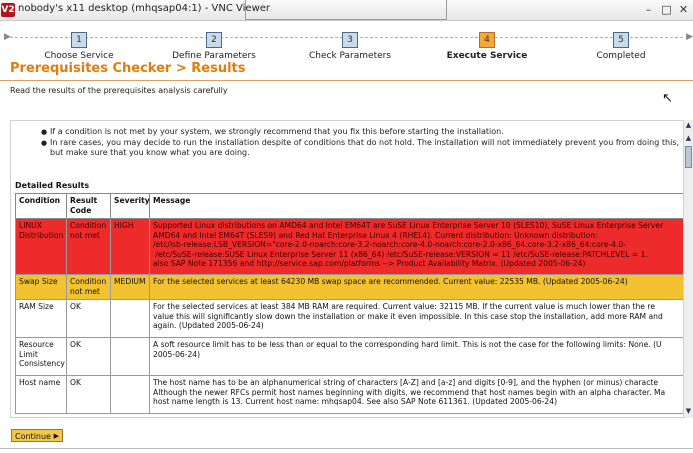 This screenshot has width=693, height=453. I want to click on severity-cell: HIGH, so click(130, 246).